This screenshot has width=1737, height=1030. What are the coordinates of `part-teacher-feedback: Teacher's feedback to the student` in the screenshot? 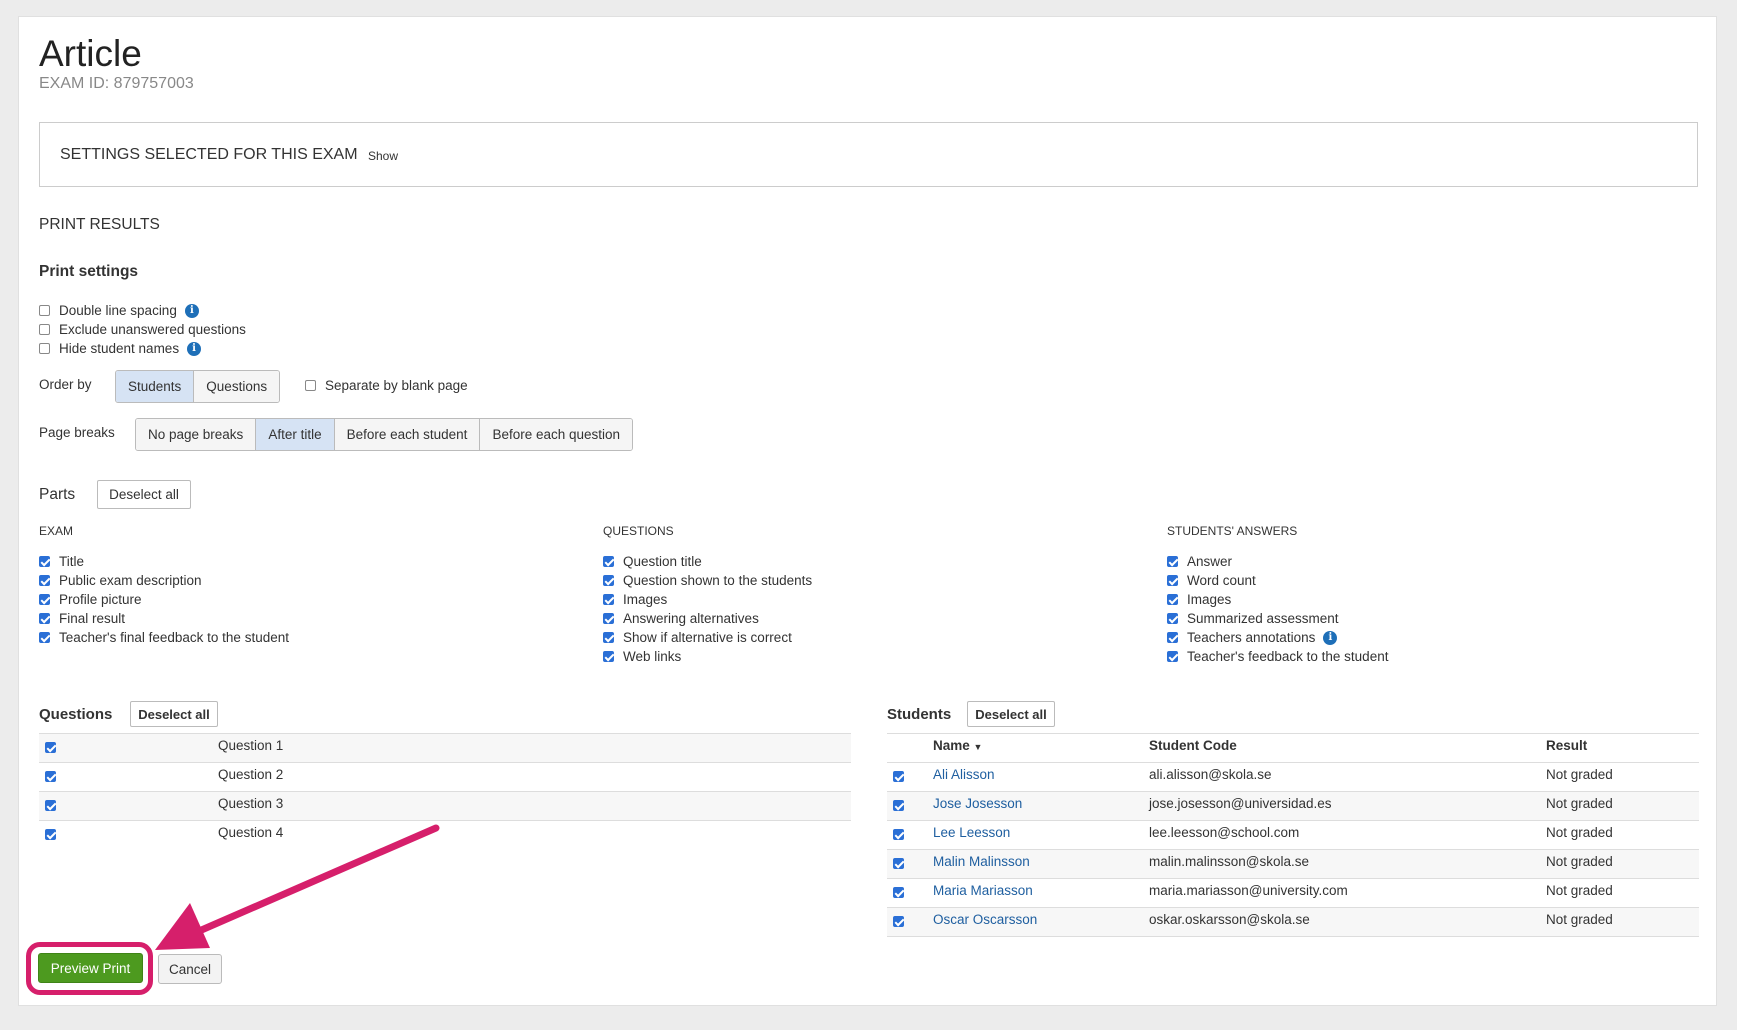 It's located at (1277, 656).